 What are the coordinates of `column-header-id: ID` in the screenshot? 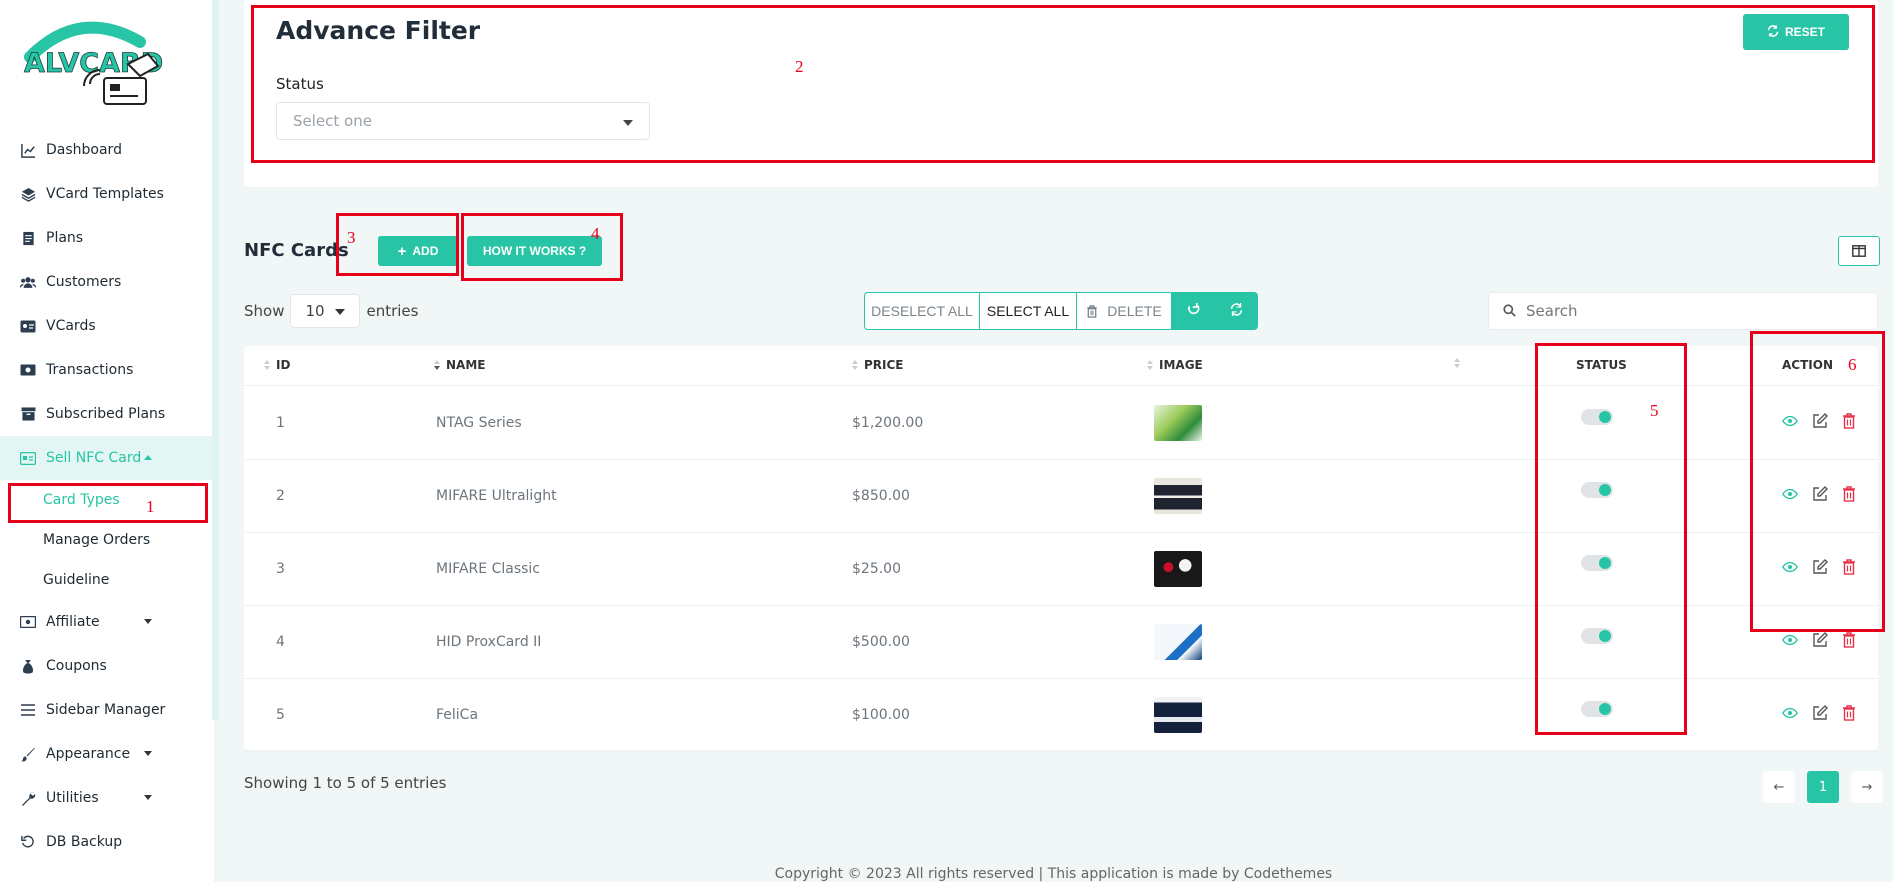 It's located at (277, 365).